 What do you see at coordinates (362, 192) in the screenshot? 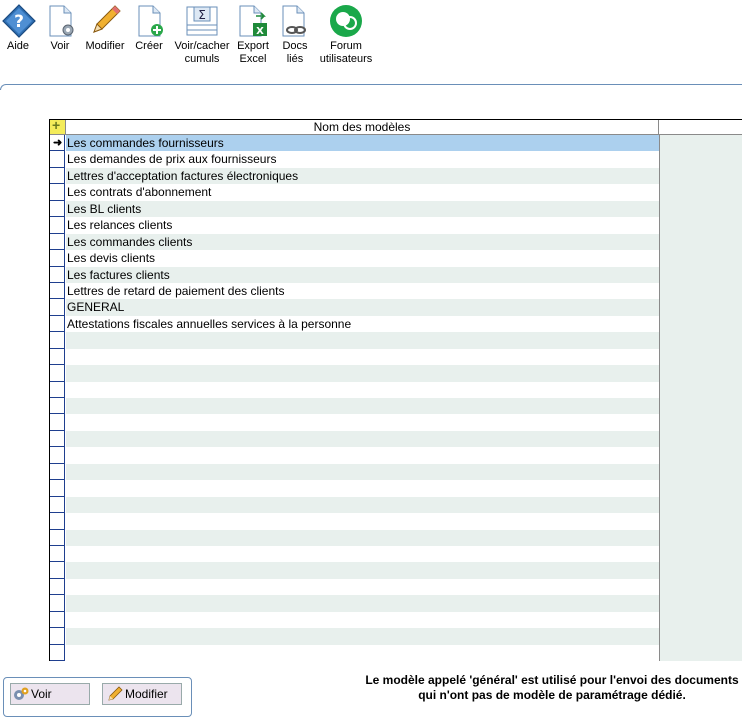
I see `model-name-cell: Les contrats d'abonnement` at bounding box center [362, 192].